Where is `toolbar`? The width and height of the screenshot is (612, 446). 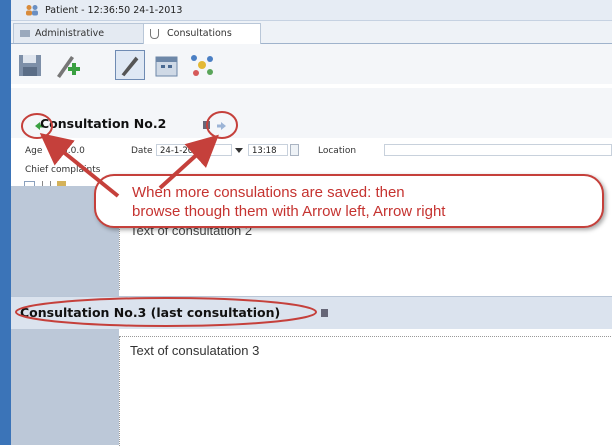 toolbar is located at coordinates (311, 64).